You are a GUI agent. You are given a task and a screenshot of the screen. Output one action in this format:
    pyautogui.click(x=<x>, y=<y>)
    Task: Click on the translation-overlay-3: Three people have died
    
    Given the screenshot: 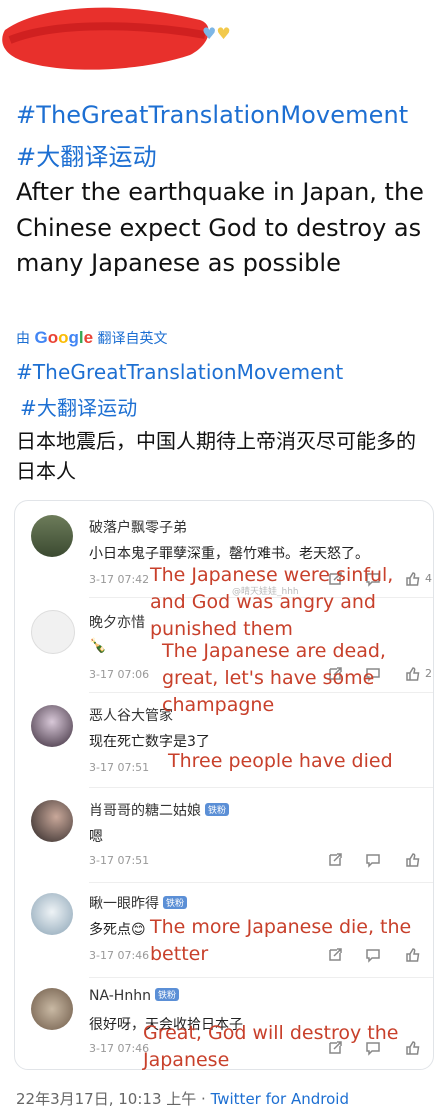 What is the action you would take?
    pyautogui.click(x=280, y=761)
    